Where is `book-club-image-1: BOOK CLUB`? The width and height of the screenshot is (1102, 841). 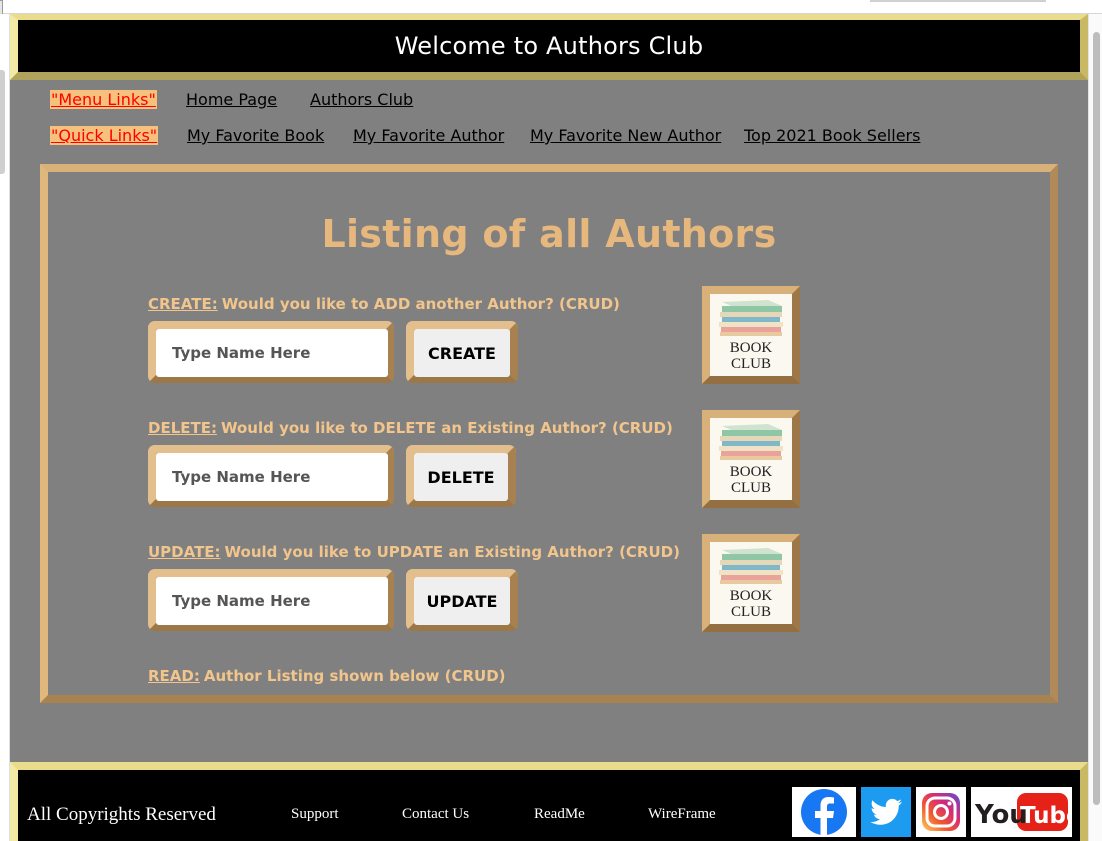
book-club-image-1: BOOK CLUB is located at coordinates (751, 335).